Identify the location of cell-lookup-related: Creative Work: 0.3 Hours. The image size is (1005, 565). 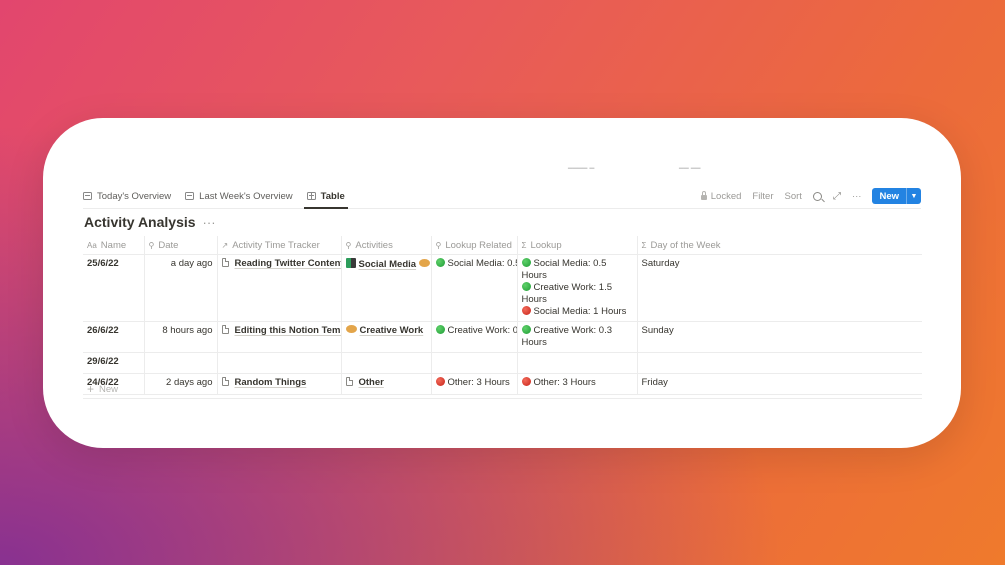
(473, 337).